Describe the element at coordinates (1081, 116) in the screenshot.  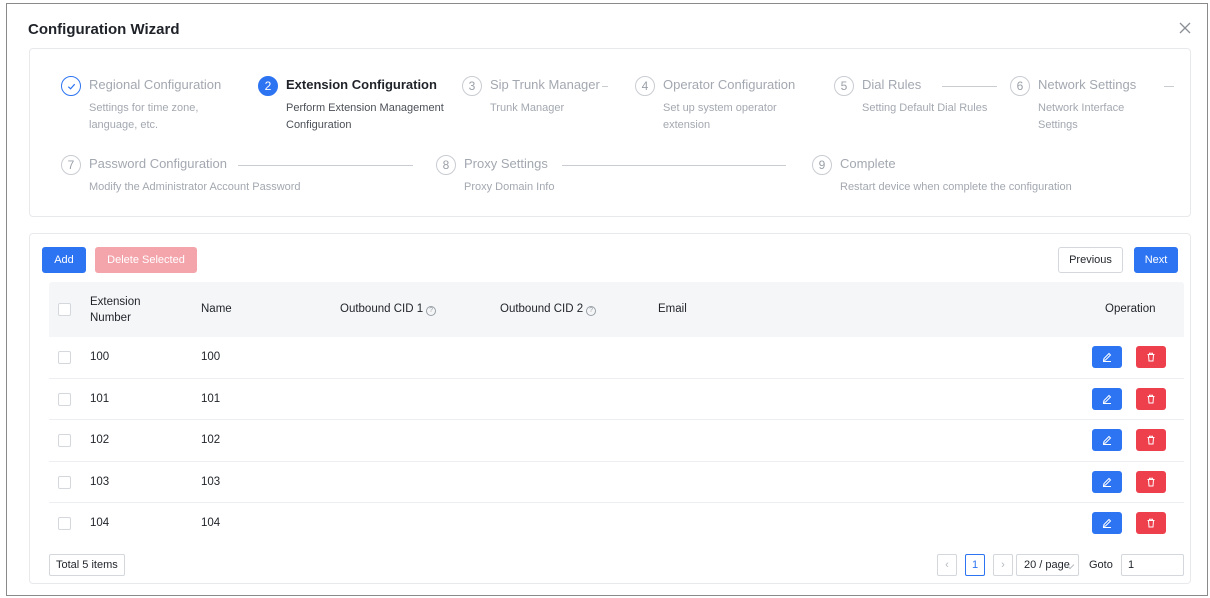
I see `step-desc: Network Interface Settings` at that location.